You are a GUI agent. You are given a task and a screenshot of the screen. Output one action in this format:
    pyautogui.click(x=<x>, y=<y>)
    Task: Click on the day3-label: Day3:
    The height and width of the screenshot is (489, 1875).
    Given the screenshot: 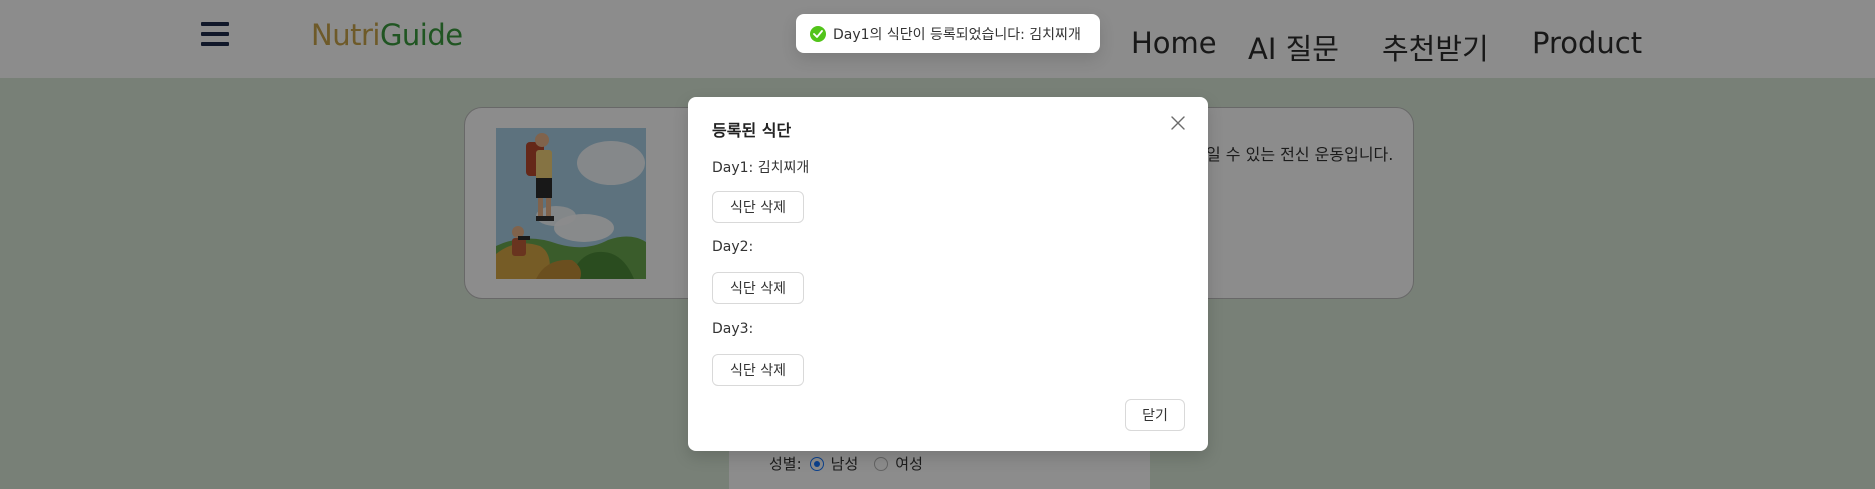 What is the action you would take?
    pyautogui.click(x=733, y=329)
    